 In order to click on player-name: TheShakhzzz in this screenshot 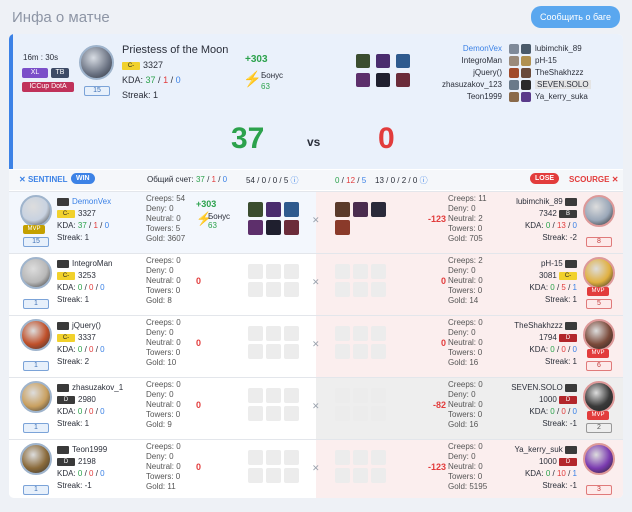, I will do `click(545, 325)`.